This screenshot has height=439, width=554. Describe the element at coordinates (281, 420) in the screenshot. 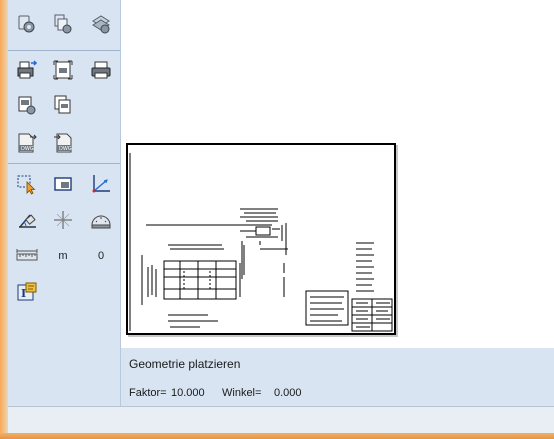

I see `status-bar` at that location.